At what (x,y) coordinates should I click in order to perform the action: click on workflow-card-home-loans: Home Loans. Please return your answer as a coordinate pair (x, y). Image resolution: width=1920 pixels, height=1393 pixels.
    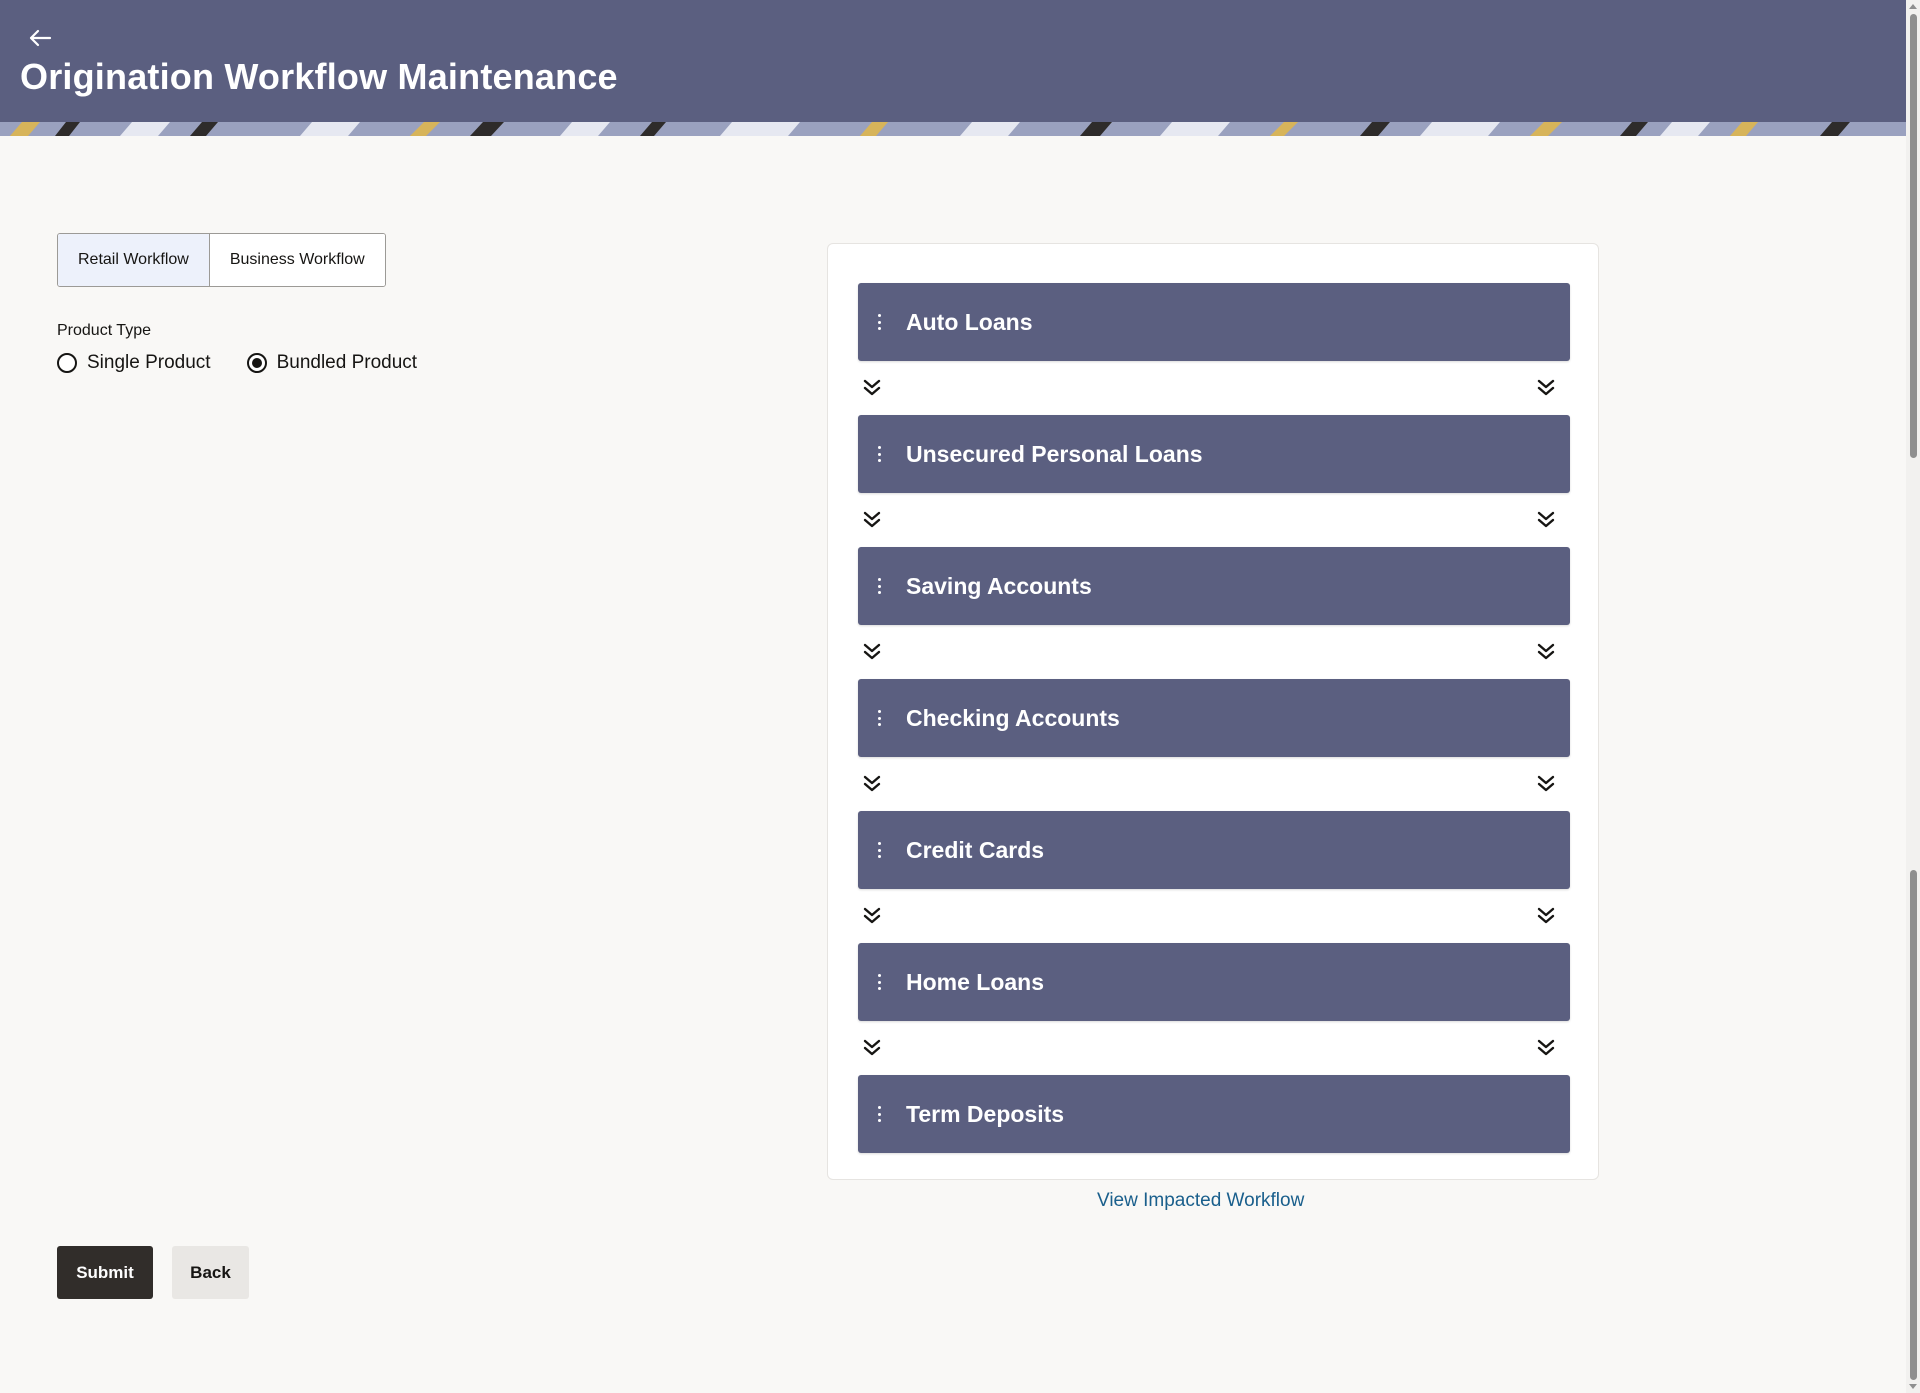
    Looking at the image, I should click on (1214, 982).